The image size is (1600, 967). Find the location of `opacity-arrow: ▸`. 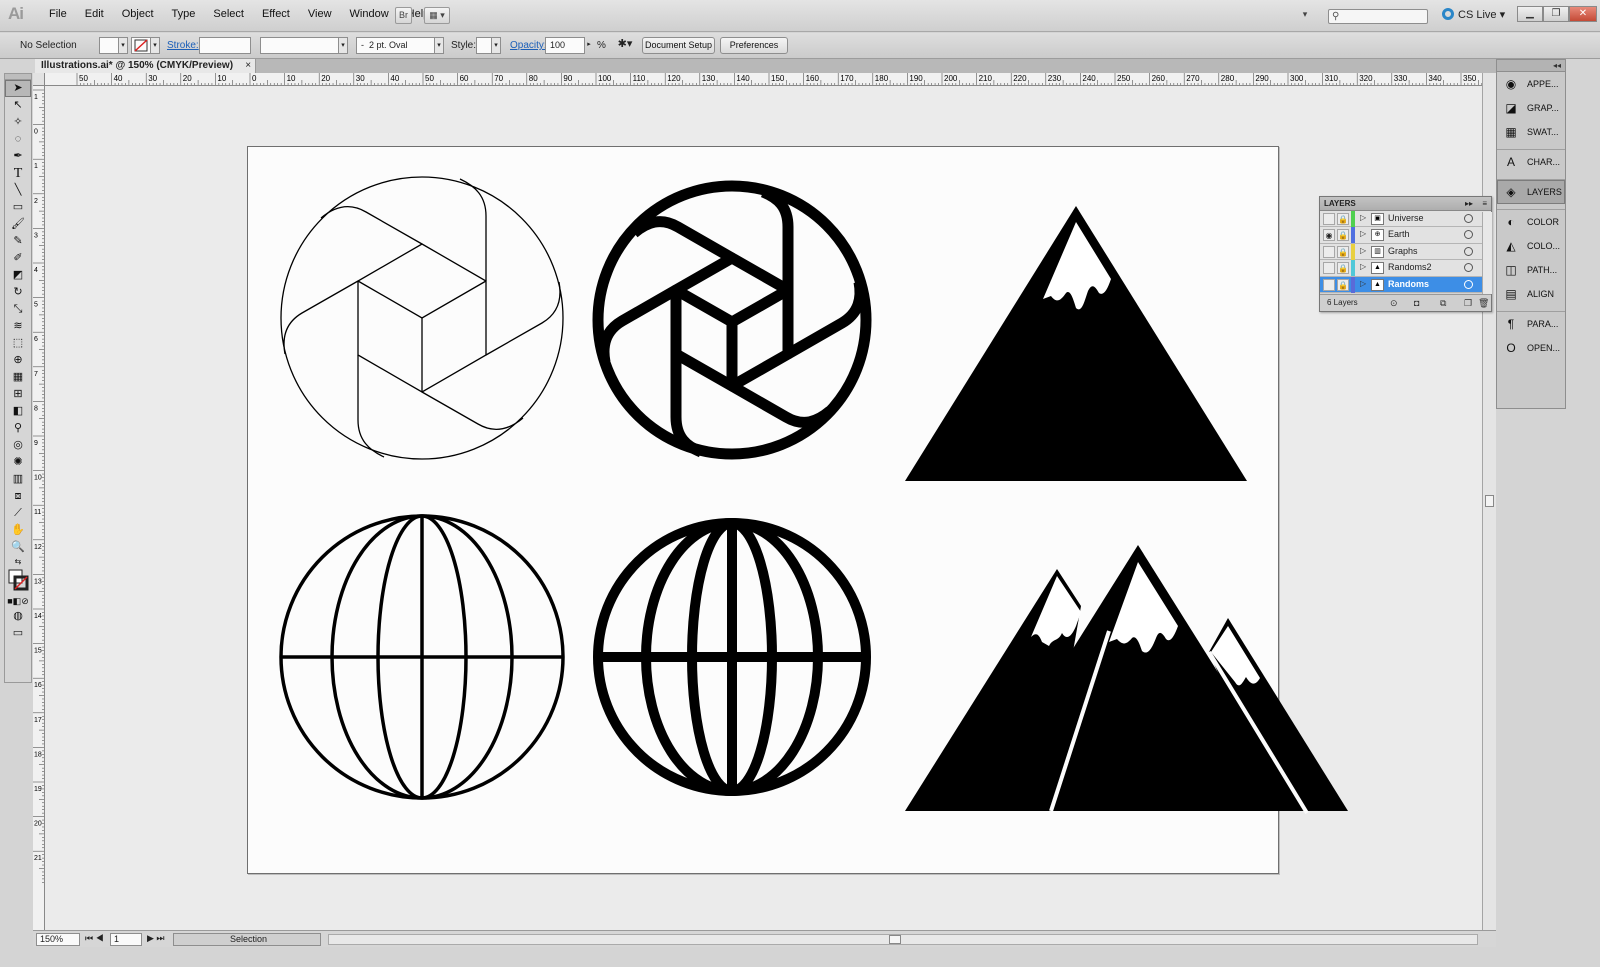

opacity-arrow: ▸ is located at coordinates (589, 45).